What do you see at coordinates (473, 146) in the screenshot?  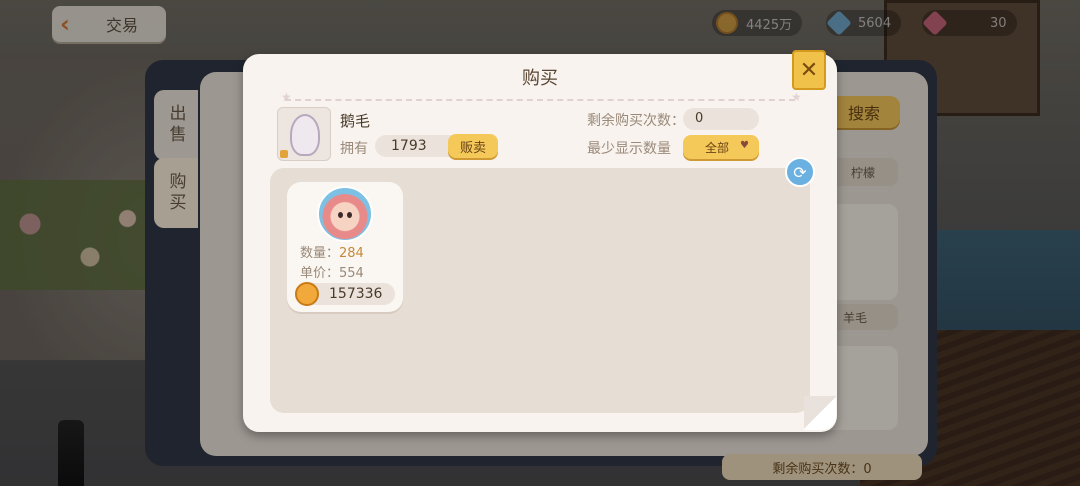 I see `sell-button: 贩卖` at bounding box center [473, 146].